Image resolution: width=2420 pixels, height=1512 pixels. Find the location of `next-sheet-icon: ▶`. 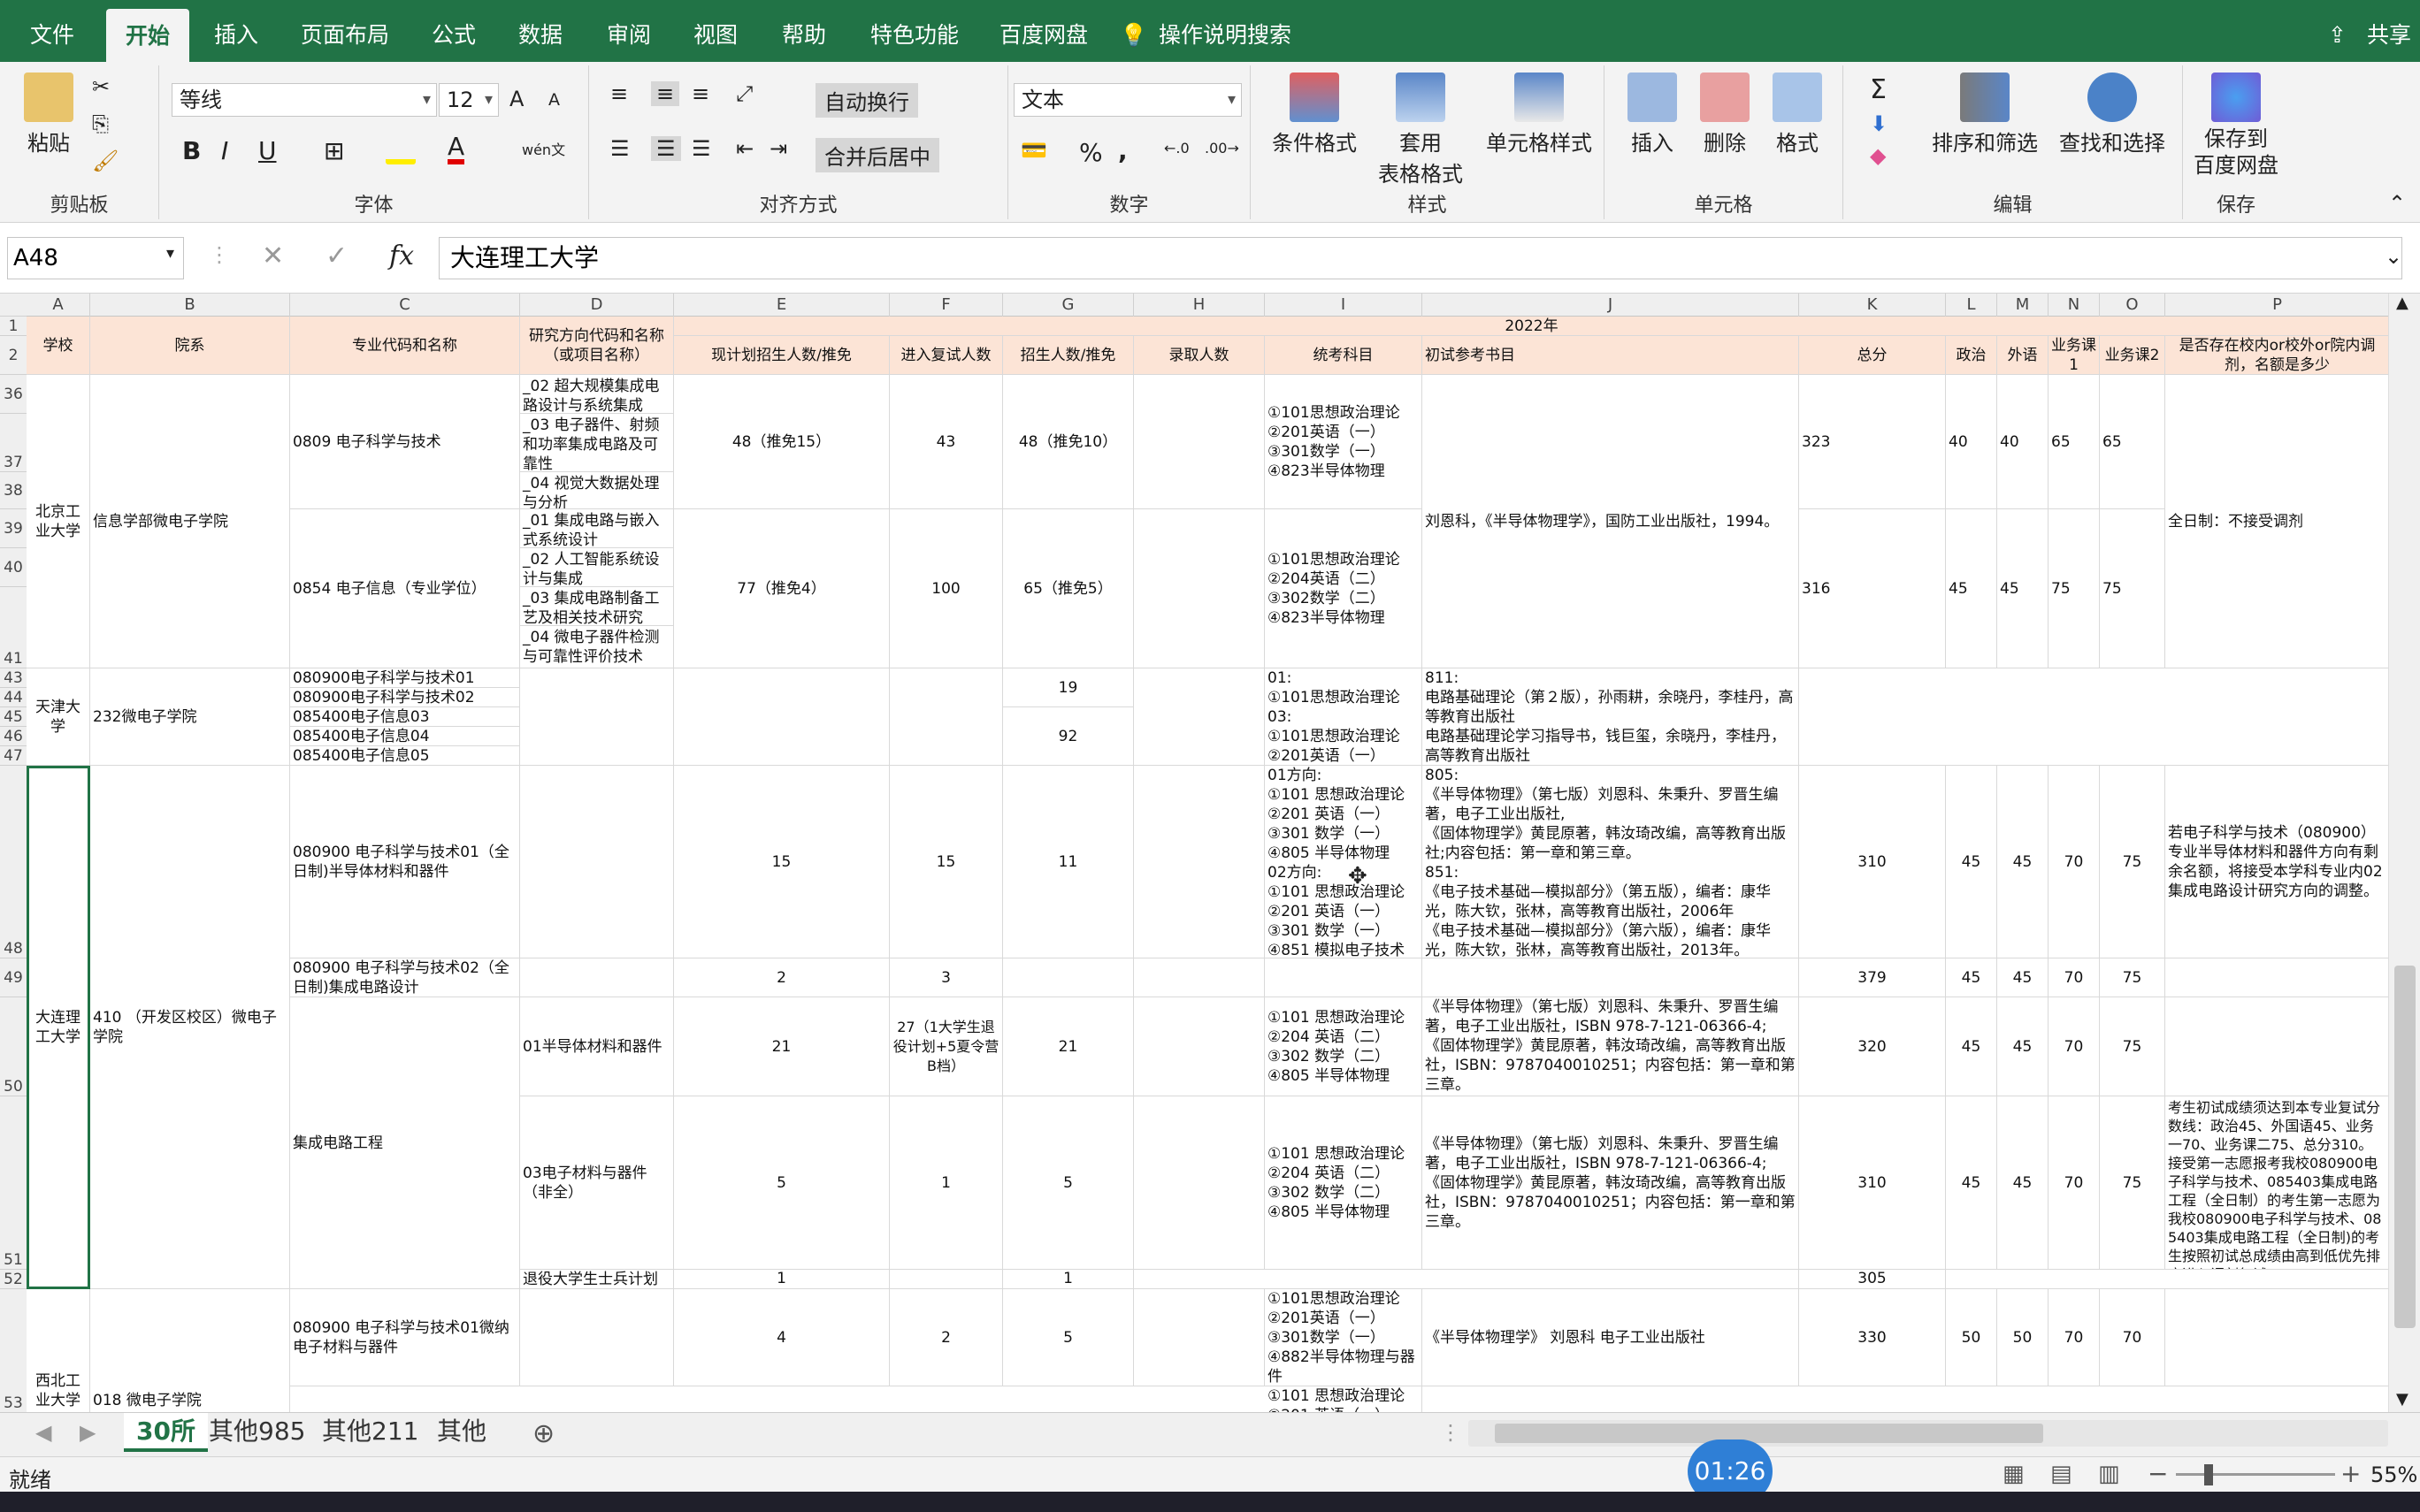

next-sheet-icon: ▶ is located at coordinates (88, 1432).